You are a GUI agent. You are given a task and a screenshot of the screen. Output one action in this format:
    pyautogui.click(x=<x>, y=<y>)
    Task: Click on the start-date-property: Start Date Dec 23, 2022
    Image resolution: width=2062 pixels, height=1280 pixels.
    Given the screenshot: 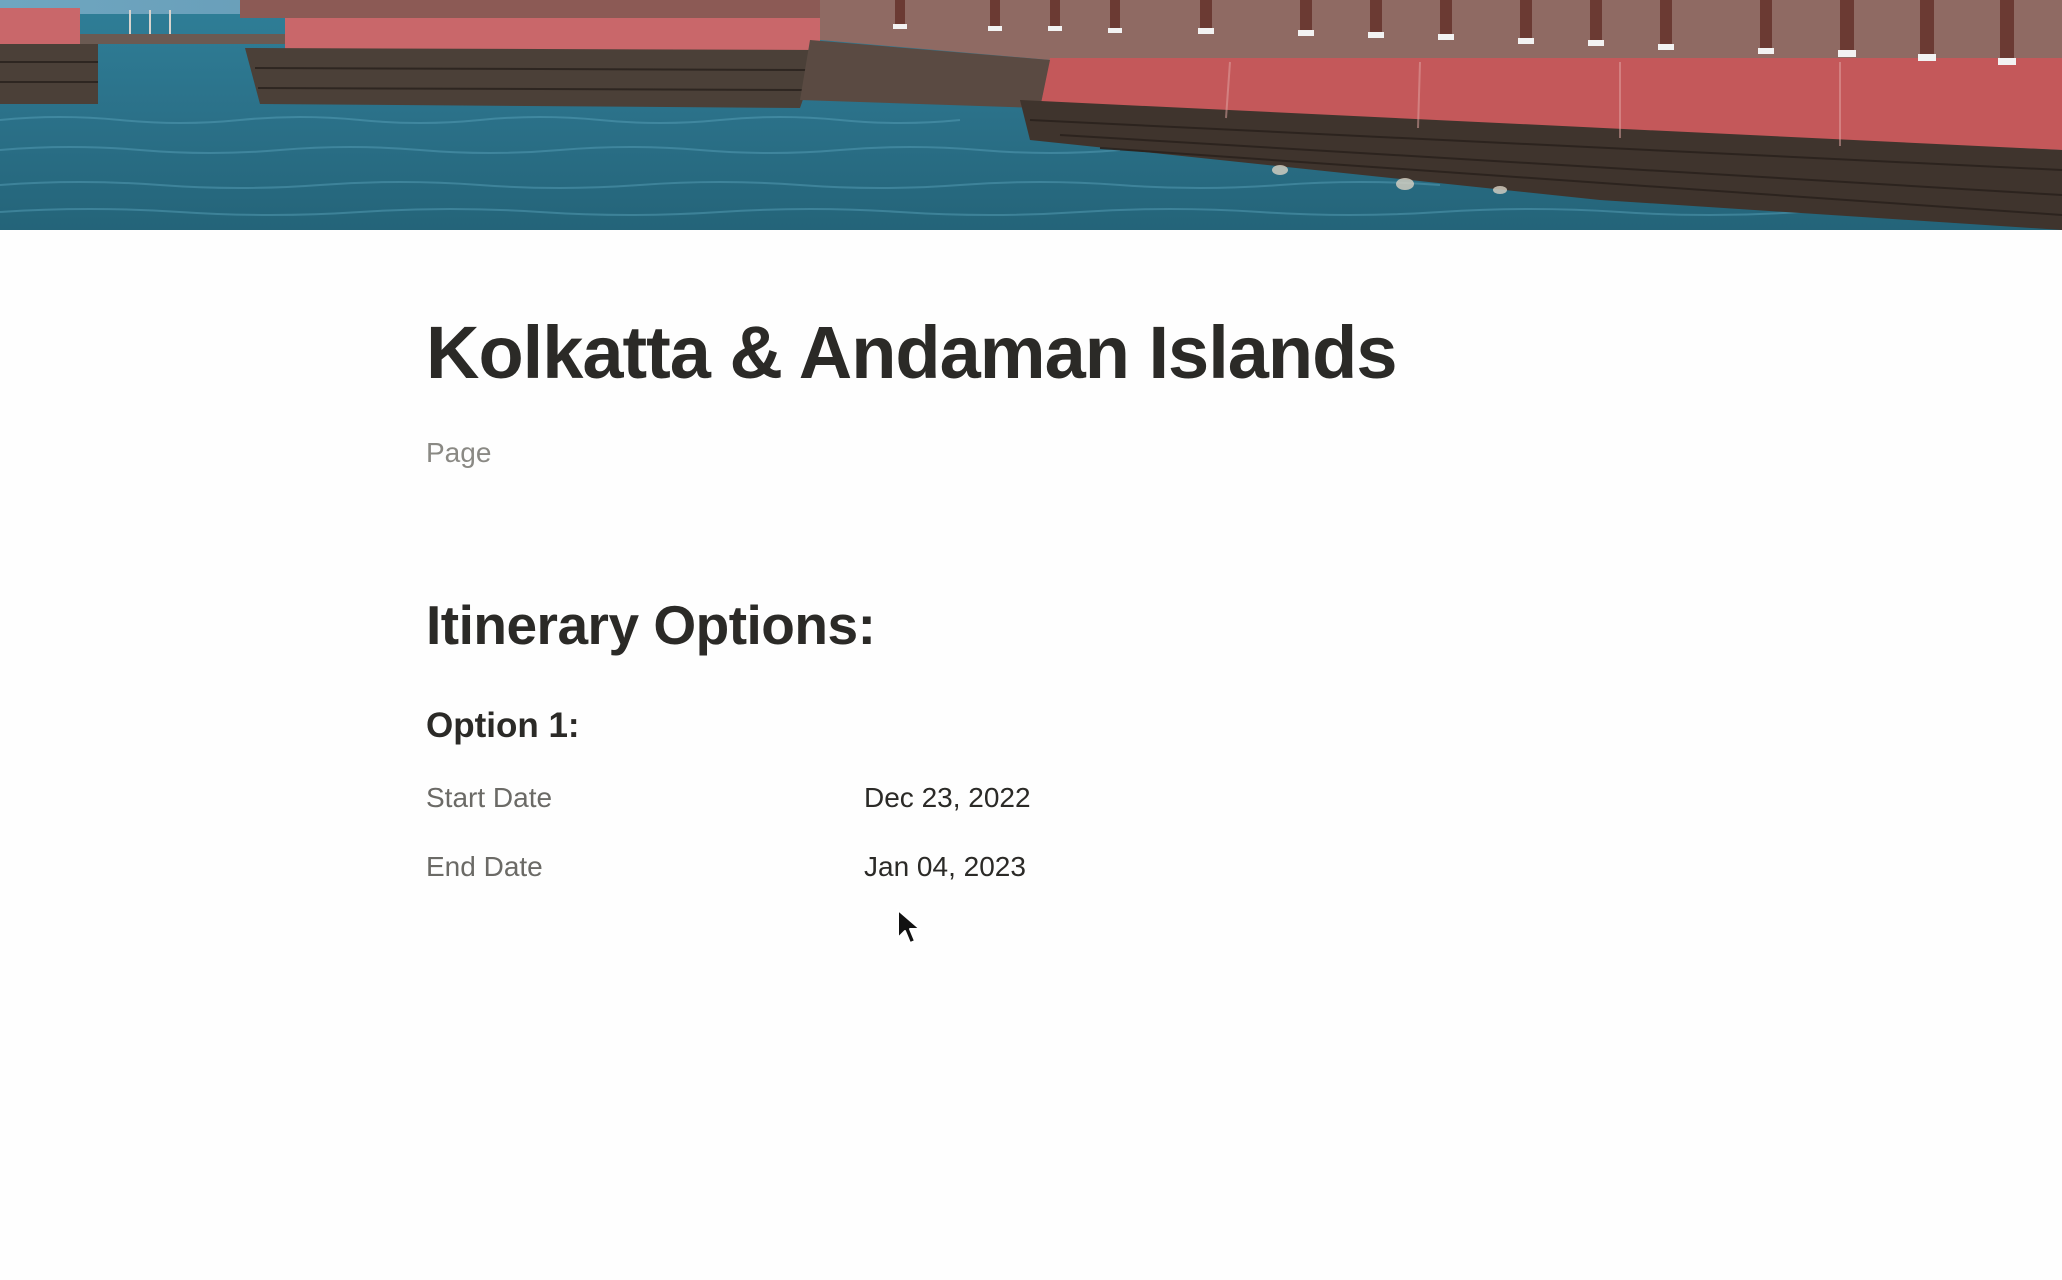 What is the action you would take?
    pyautogui.click(x=776, y=798)
    